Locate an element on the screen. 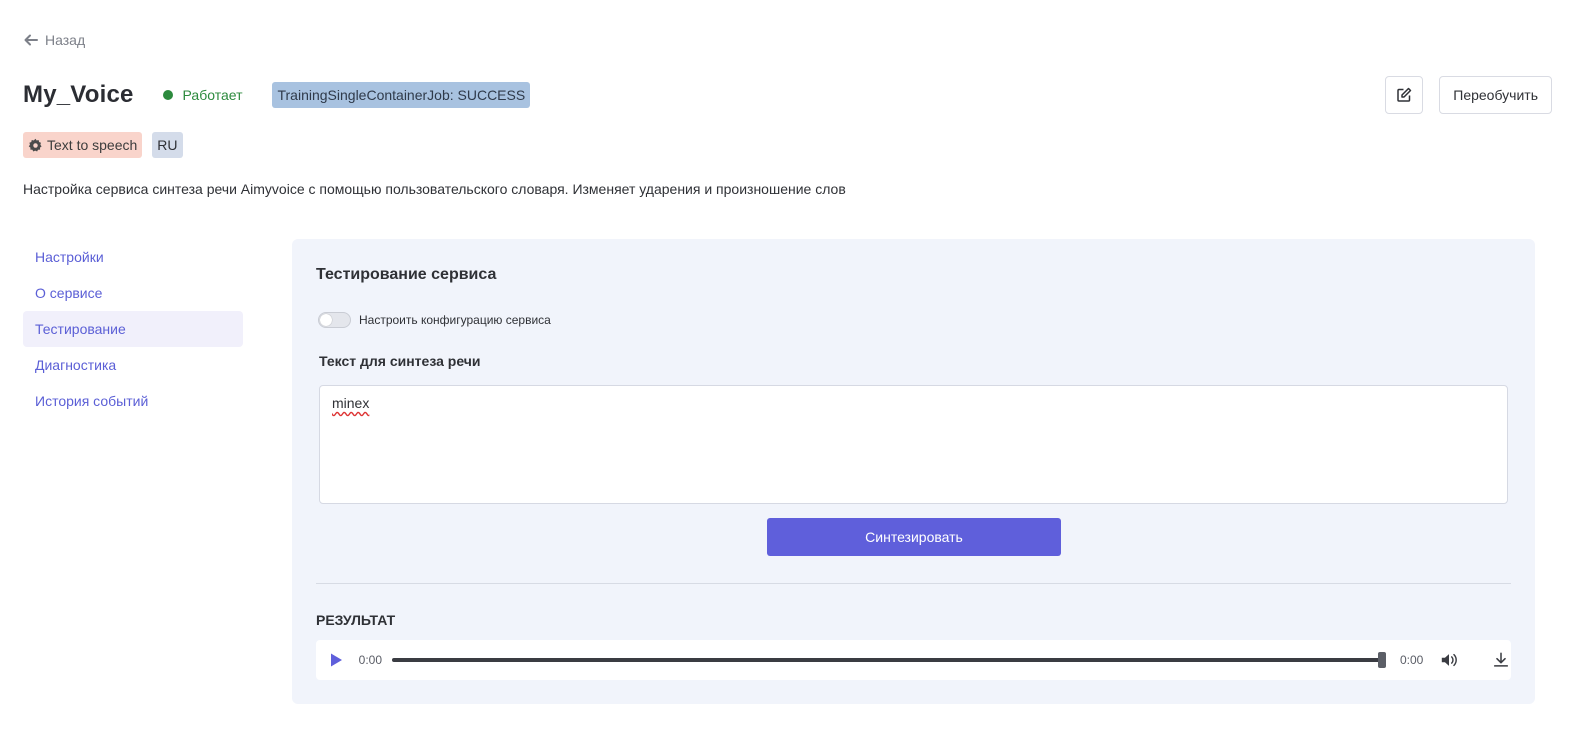  sidebar-item-diagnostics: Диагностика is located at coordinates (133, 365).